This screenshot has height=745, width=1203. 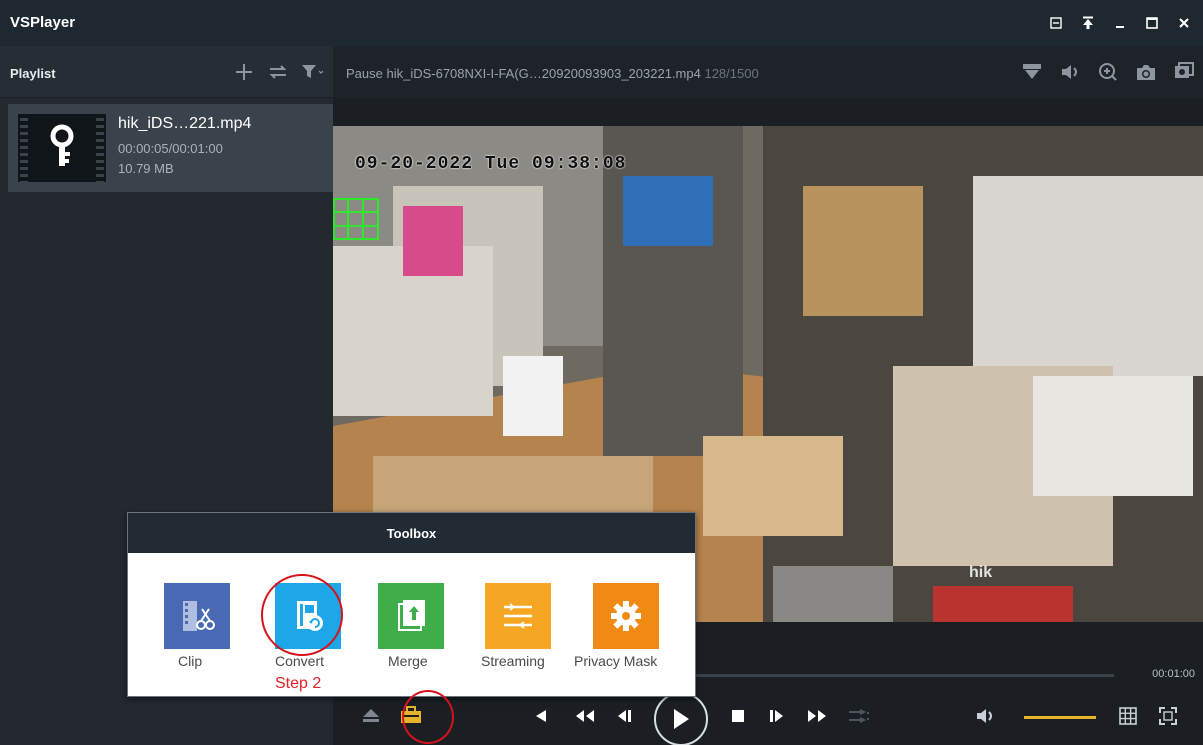 What do you see at coordinates (1032, 72) in the screenshot?
I see `watermark-icon` at bounding box center [1032, 72].